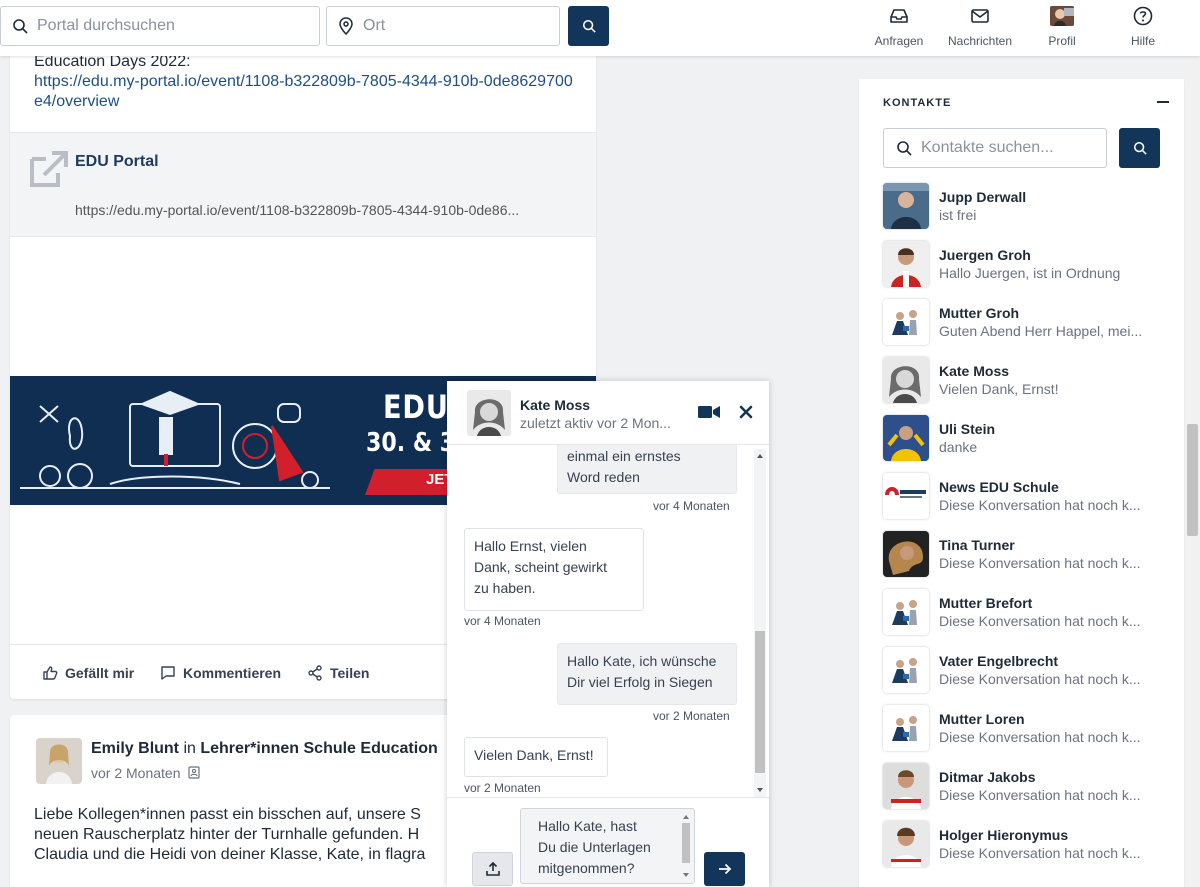 The image size is (1200, 887). What do you see at coordinates (980, 16) in the screenshot?
I see `mail-icon` at bounding box center [980, 16].